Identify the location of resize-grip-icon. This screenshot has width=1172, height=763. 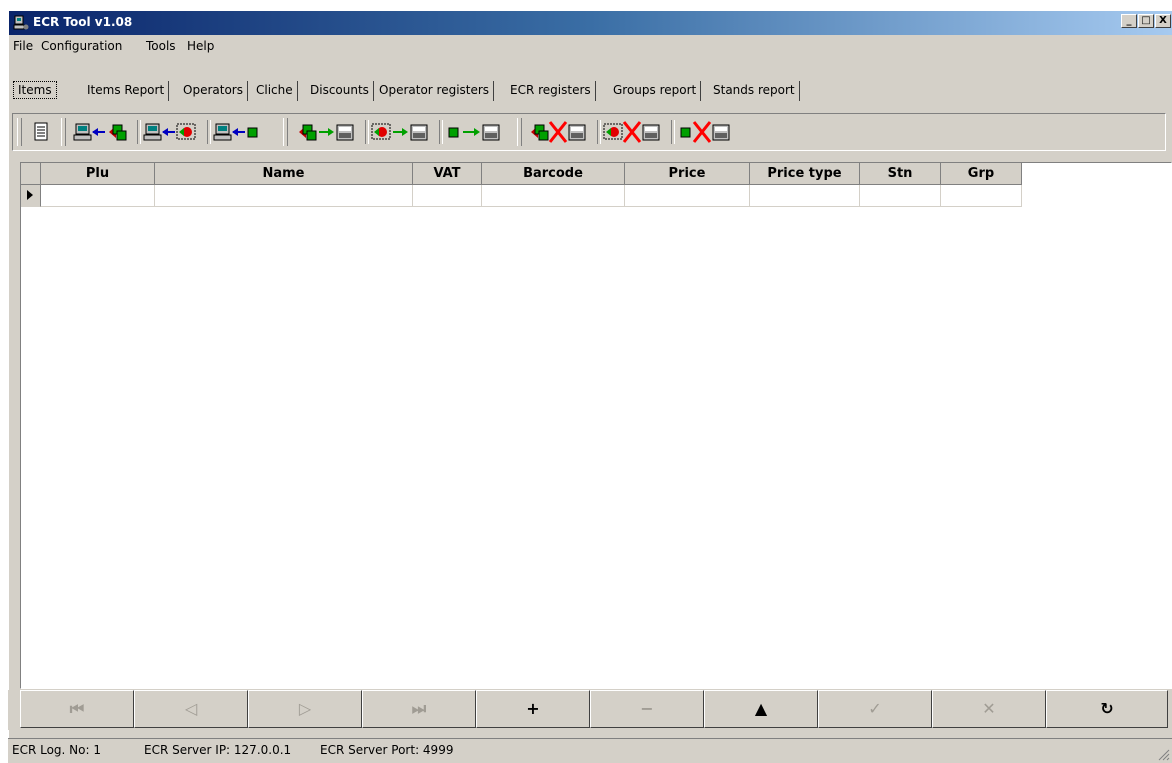
(1163, 754).